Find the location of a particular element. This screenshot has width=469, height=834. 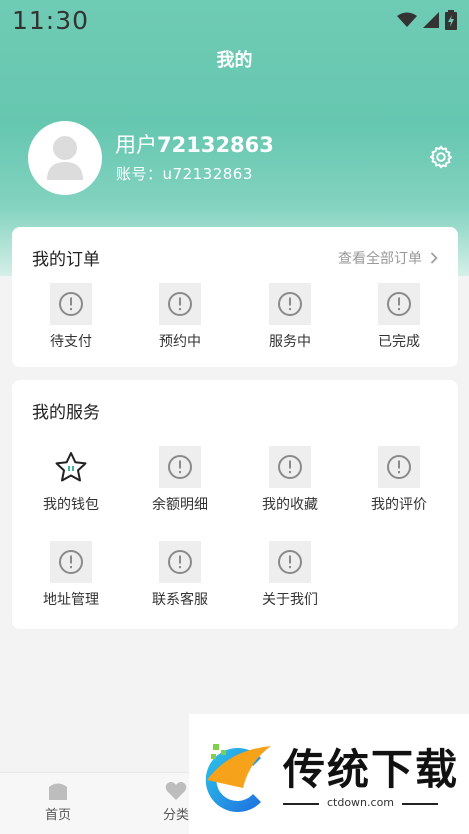

service-item-wallet: 我的钱包 is located at coordinates (71, 480).